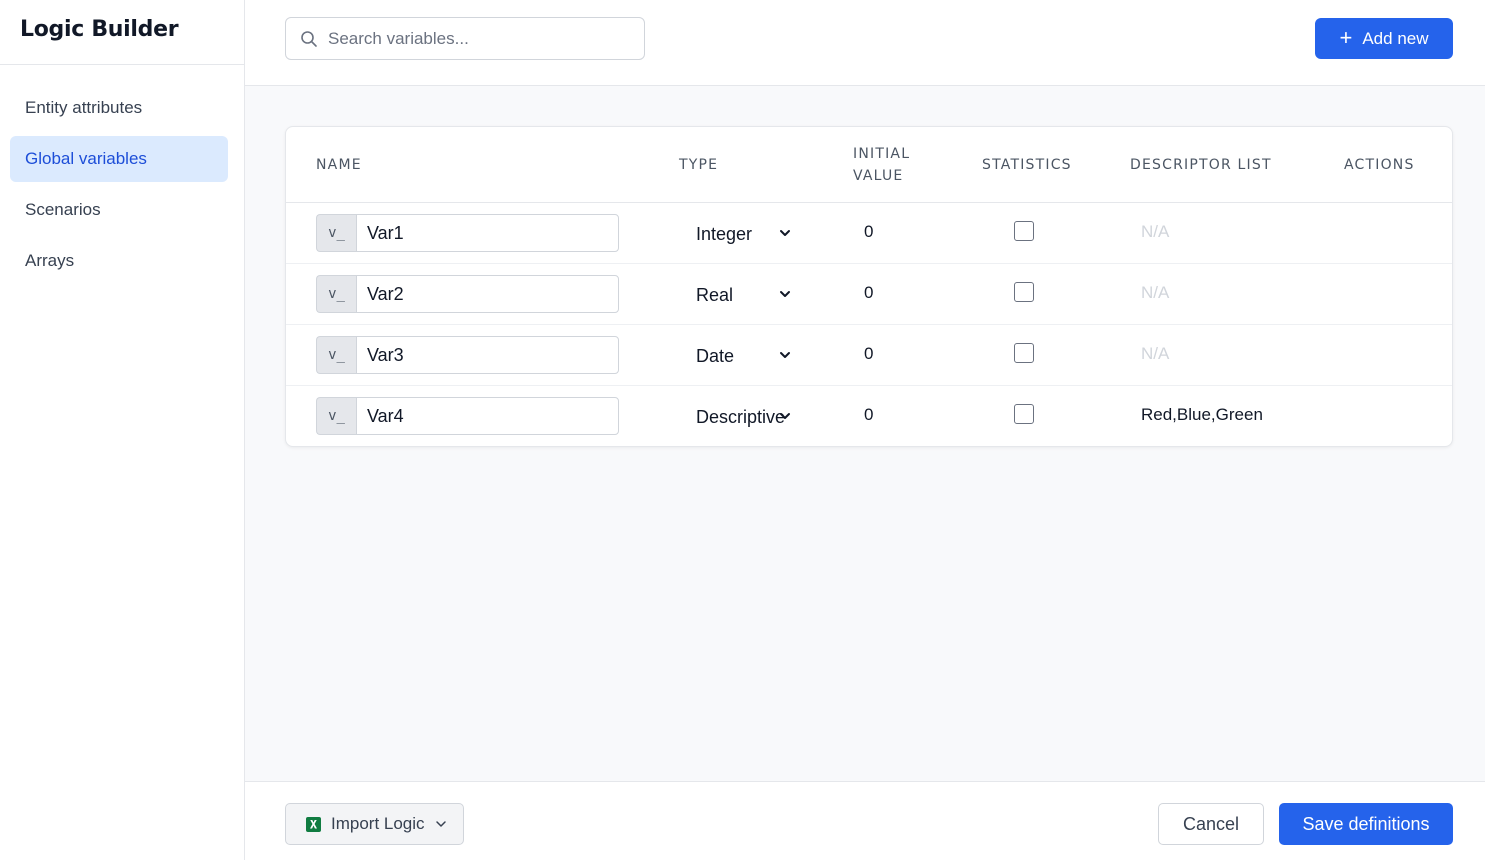 Image resolution: width=1485 pixels, height=860 pixels. Describe the element at coordinates (715, 294) in the screenshot. I see `type-select-value: Real` at that location.